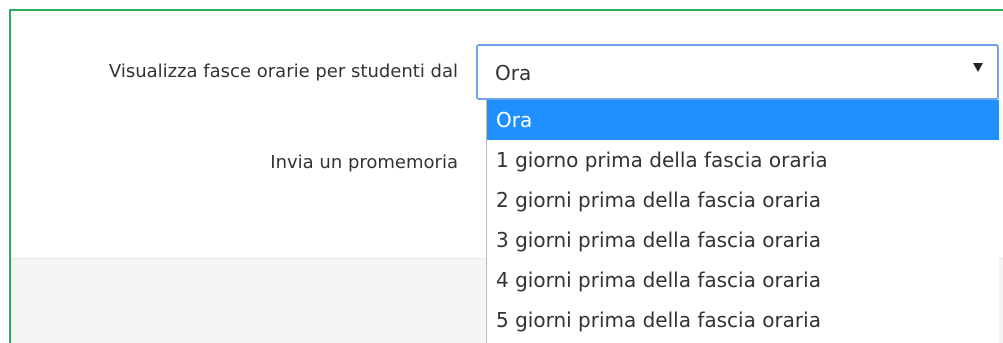 Image resolution: width=1003 pixels, height=343 pixels. I want to click on dropdown-option-4-giorni: 4 giorni prima della fascia oraria, so click(743, 280).